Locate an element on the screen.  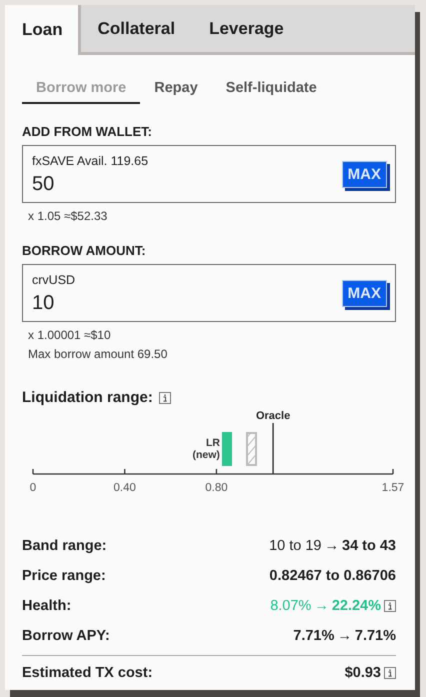
detail-label: Estimated TX cost: is located at coordinates (87, 673).